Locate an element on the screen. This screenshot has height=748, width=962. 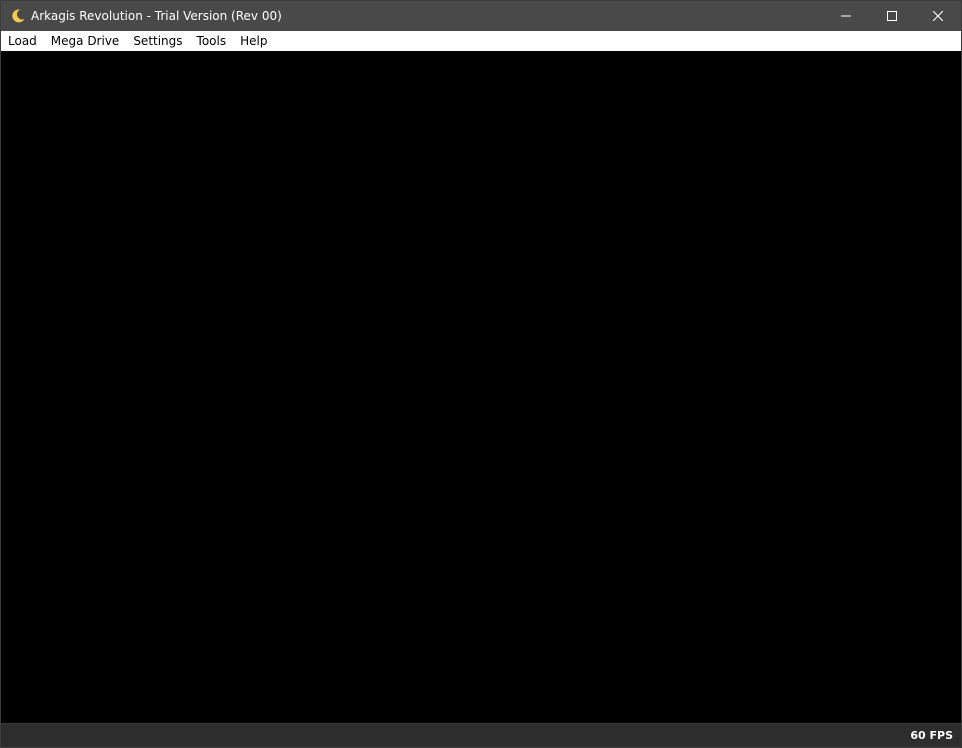
minimize-icon is located at coordinates (846, 16).